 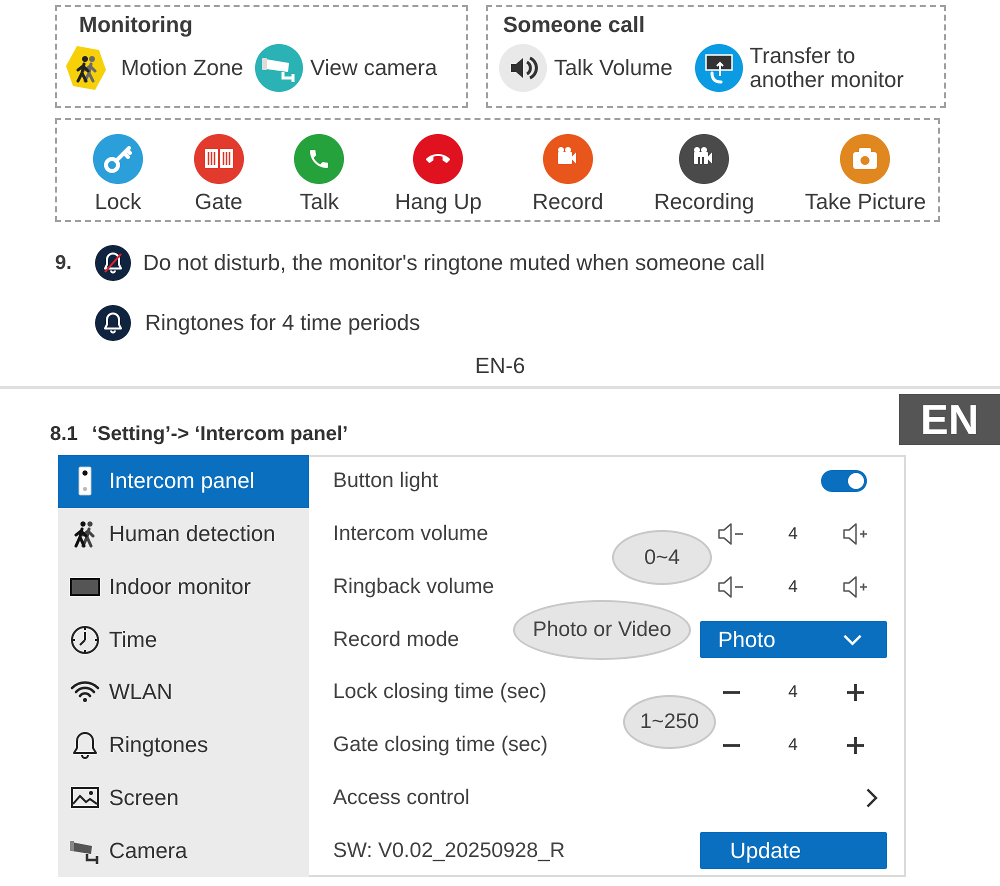 I want to click on speaker-icon, so click(x=523, y=68).